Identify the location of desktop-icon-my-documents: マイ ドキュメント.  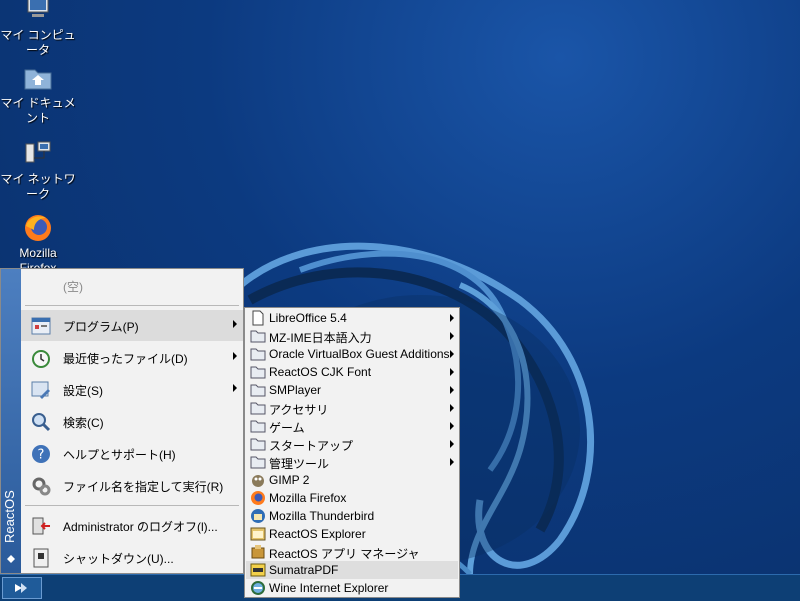
(38, 94).